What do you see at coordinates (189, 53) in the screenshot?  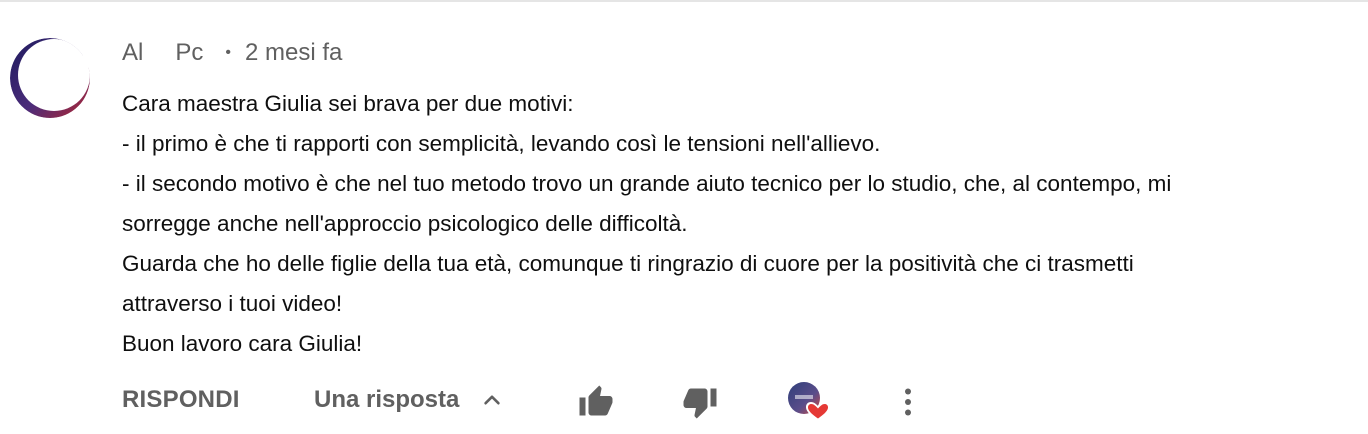 I see `author-surname: Pc` at bounding box center [189, 53].